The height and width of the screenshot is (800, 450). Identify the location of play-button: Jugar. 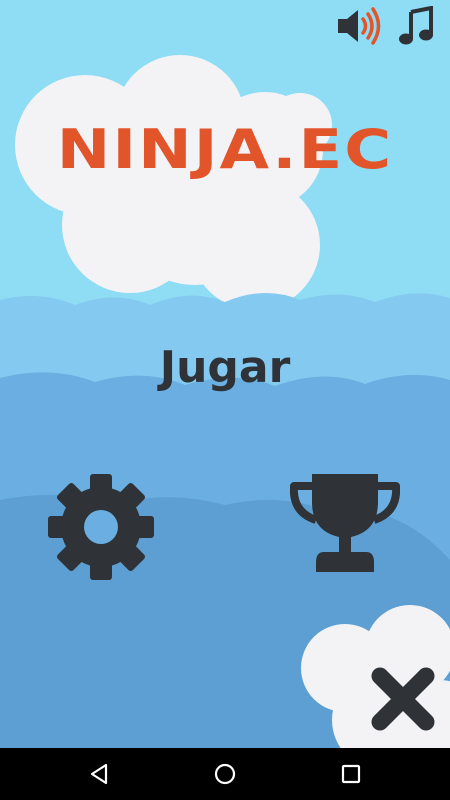
(225, 367).